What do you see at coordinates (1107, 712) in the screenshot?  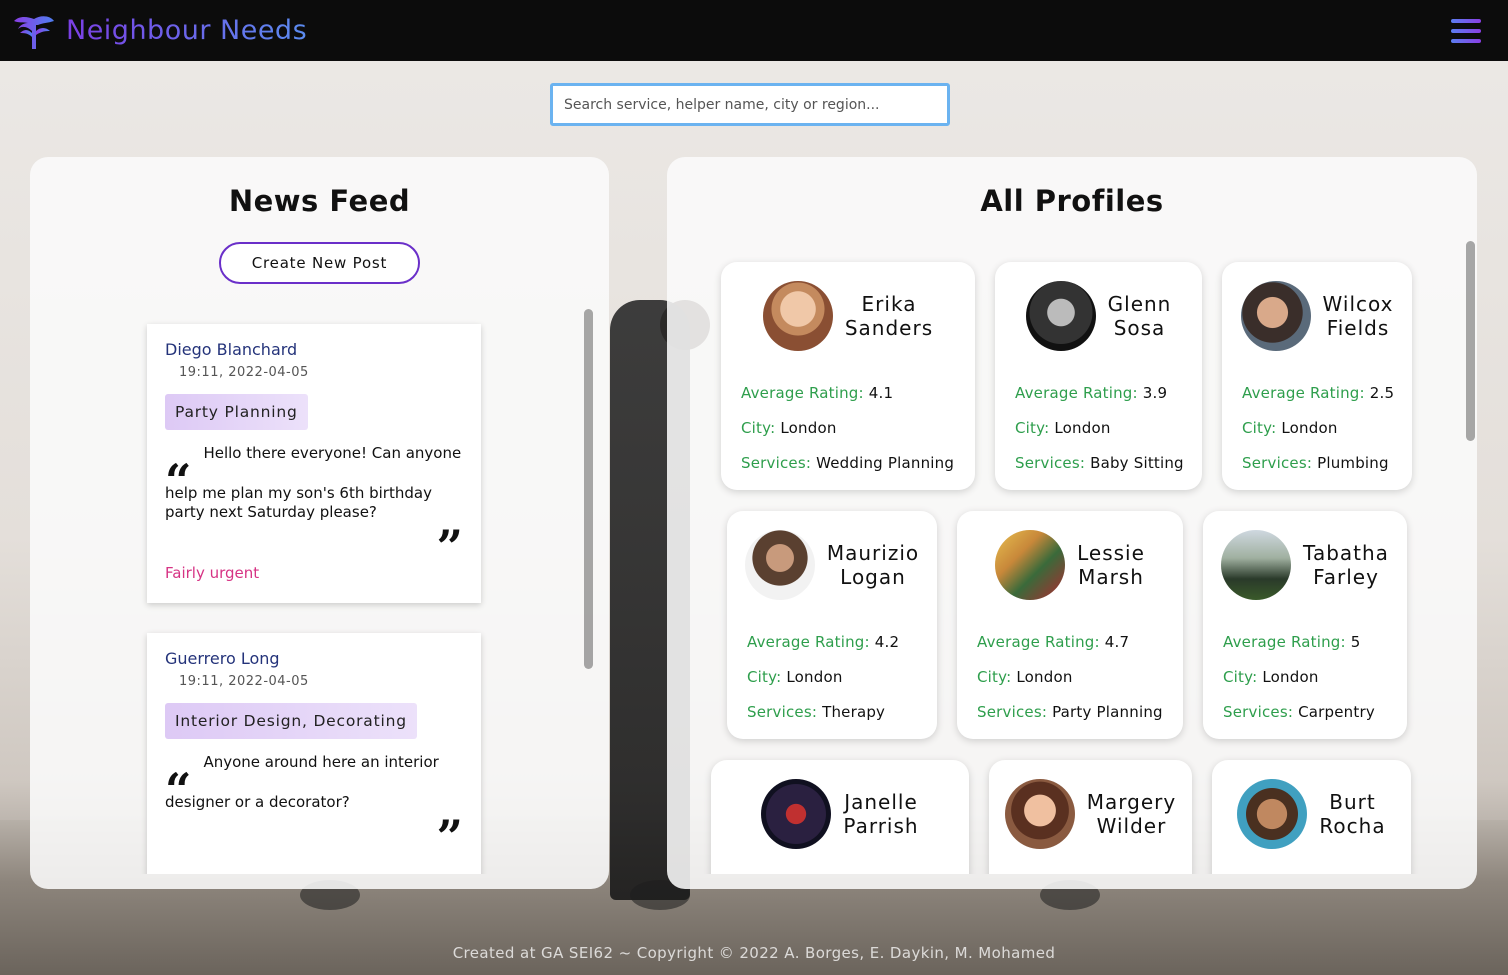 I see `services-value: Party Planning` at bounding box center [1107, 712].